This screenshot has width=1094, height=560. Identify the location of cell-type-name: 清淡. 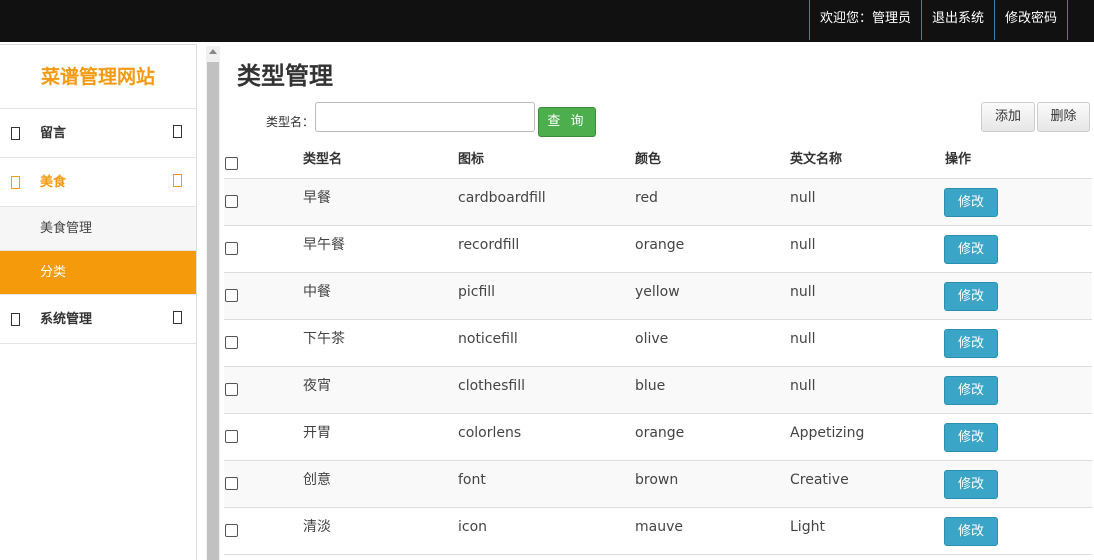
(317, 527).